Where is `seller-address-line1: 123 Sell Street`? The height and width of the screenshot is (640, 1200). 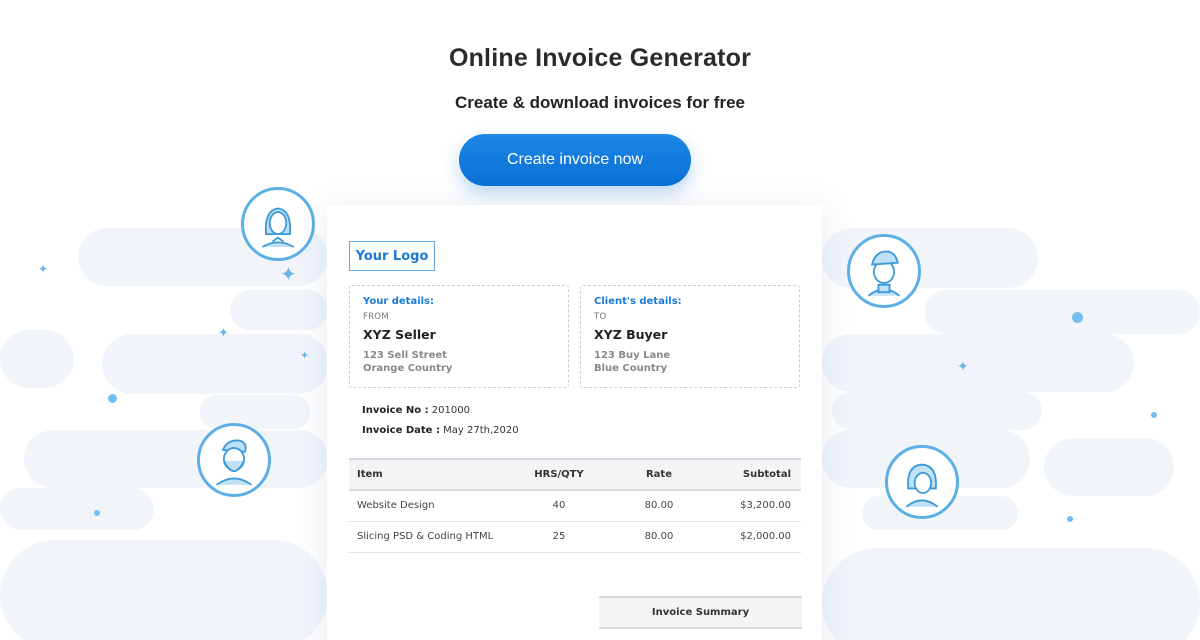
seller-address-line1: 123 Sell Street is located at coordinates (405, 355).